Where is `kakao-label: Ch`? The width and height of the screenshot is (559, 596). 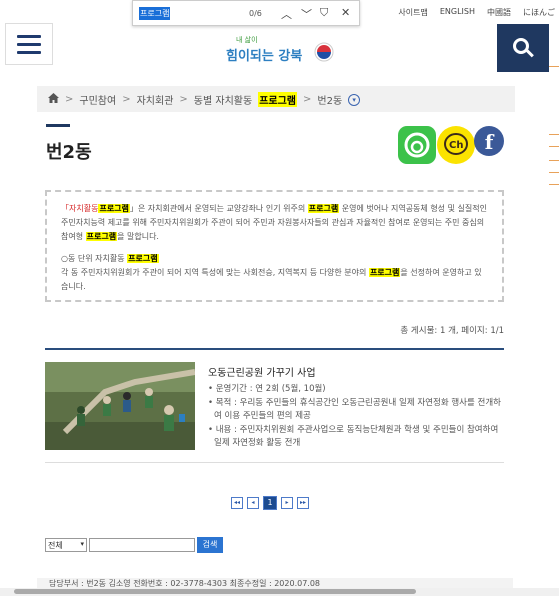 kakao-label: Ch is located at coordinates (456, 145).